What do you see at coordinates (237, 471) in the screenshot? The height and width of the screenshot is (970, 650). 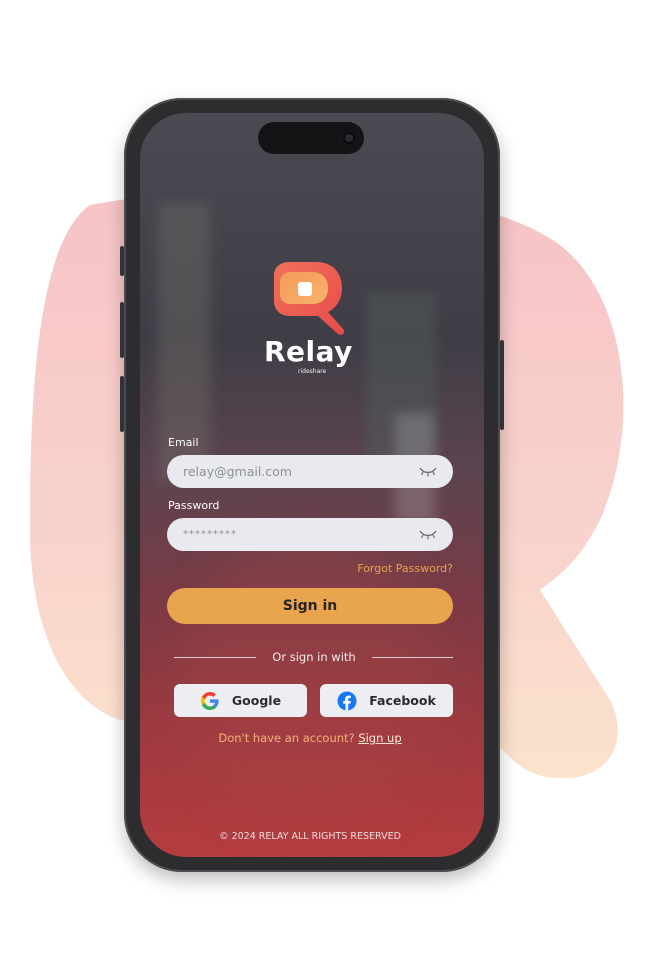 I see `email-value: relay@gmail.com` at bounding box center [237, 471].